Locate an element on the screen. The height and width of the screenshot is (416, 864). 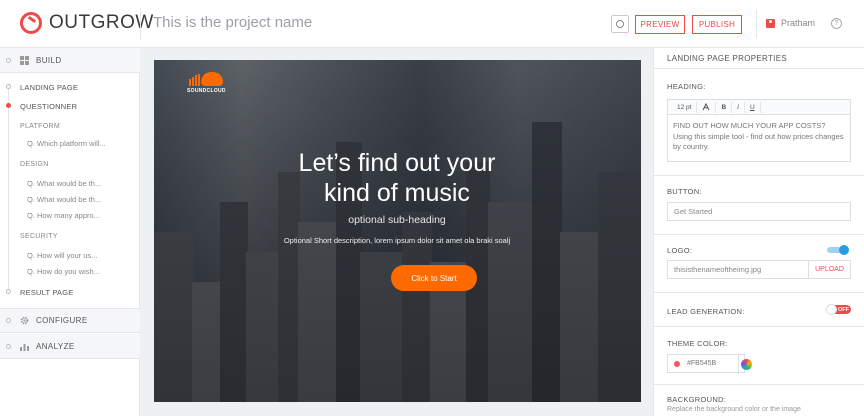
section-analyze-label: ANALYZE is located at coordinates (55, 346).